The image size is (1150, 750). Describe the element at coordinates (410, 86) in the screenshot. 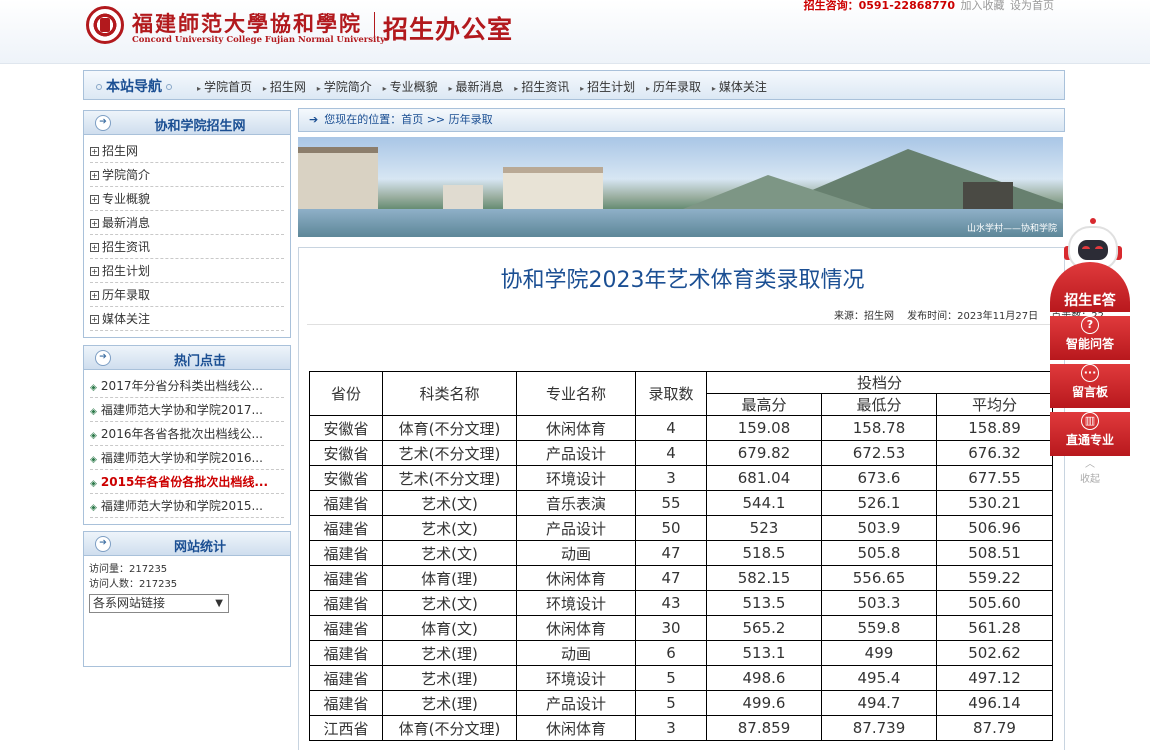

I see `nav-item-majors: 专业概貌` at that location.